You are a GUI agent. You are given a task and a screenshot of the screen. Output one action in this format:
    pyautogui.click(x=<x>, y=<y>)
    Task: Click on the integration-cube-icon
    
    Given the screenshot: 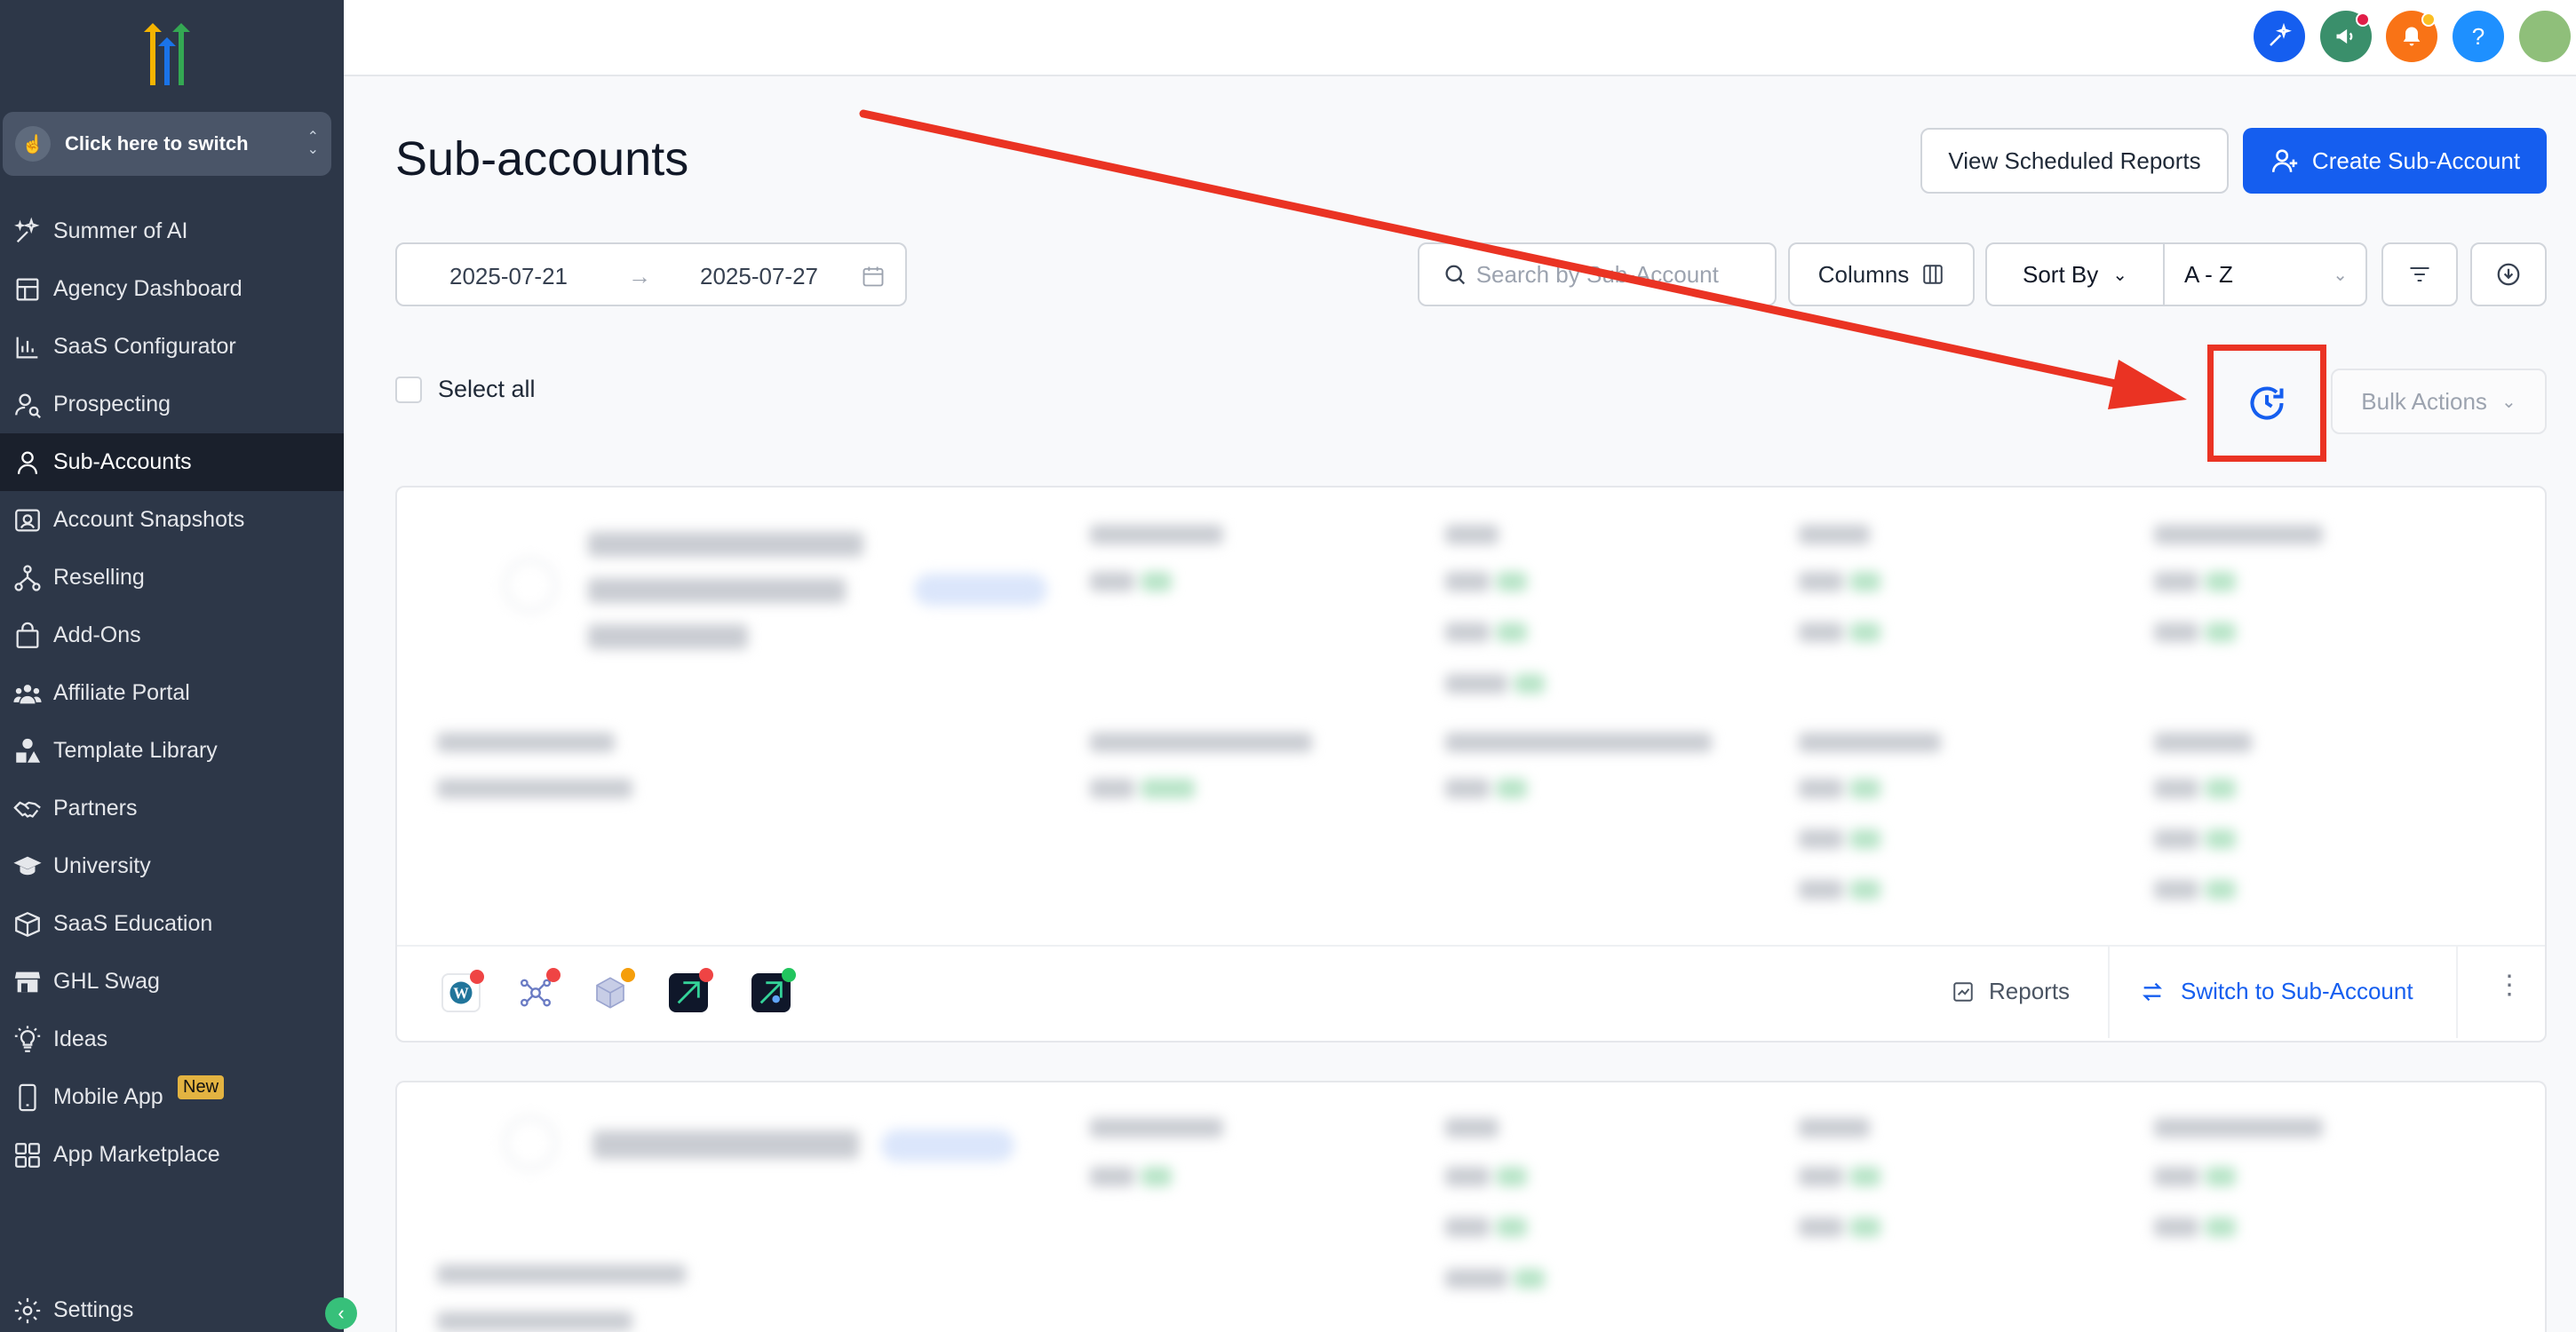 What is the action you would take?
    pyautogui.click(x=613, y=990)
    